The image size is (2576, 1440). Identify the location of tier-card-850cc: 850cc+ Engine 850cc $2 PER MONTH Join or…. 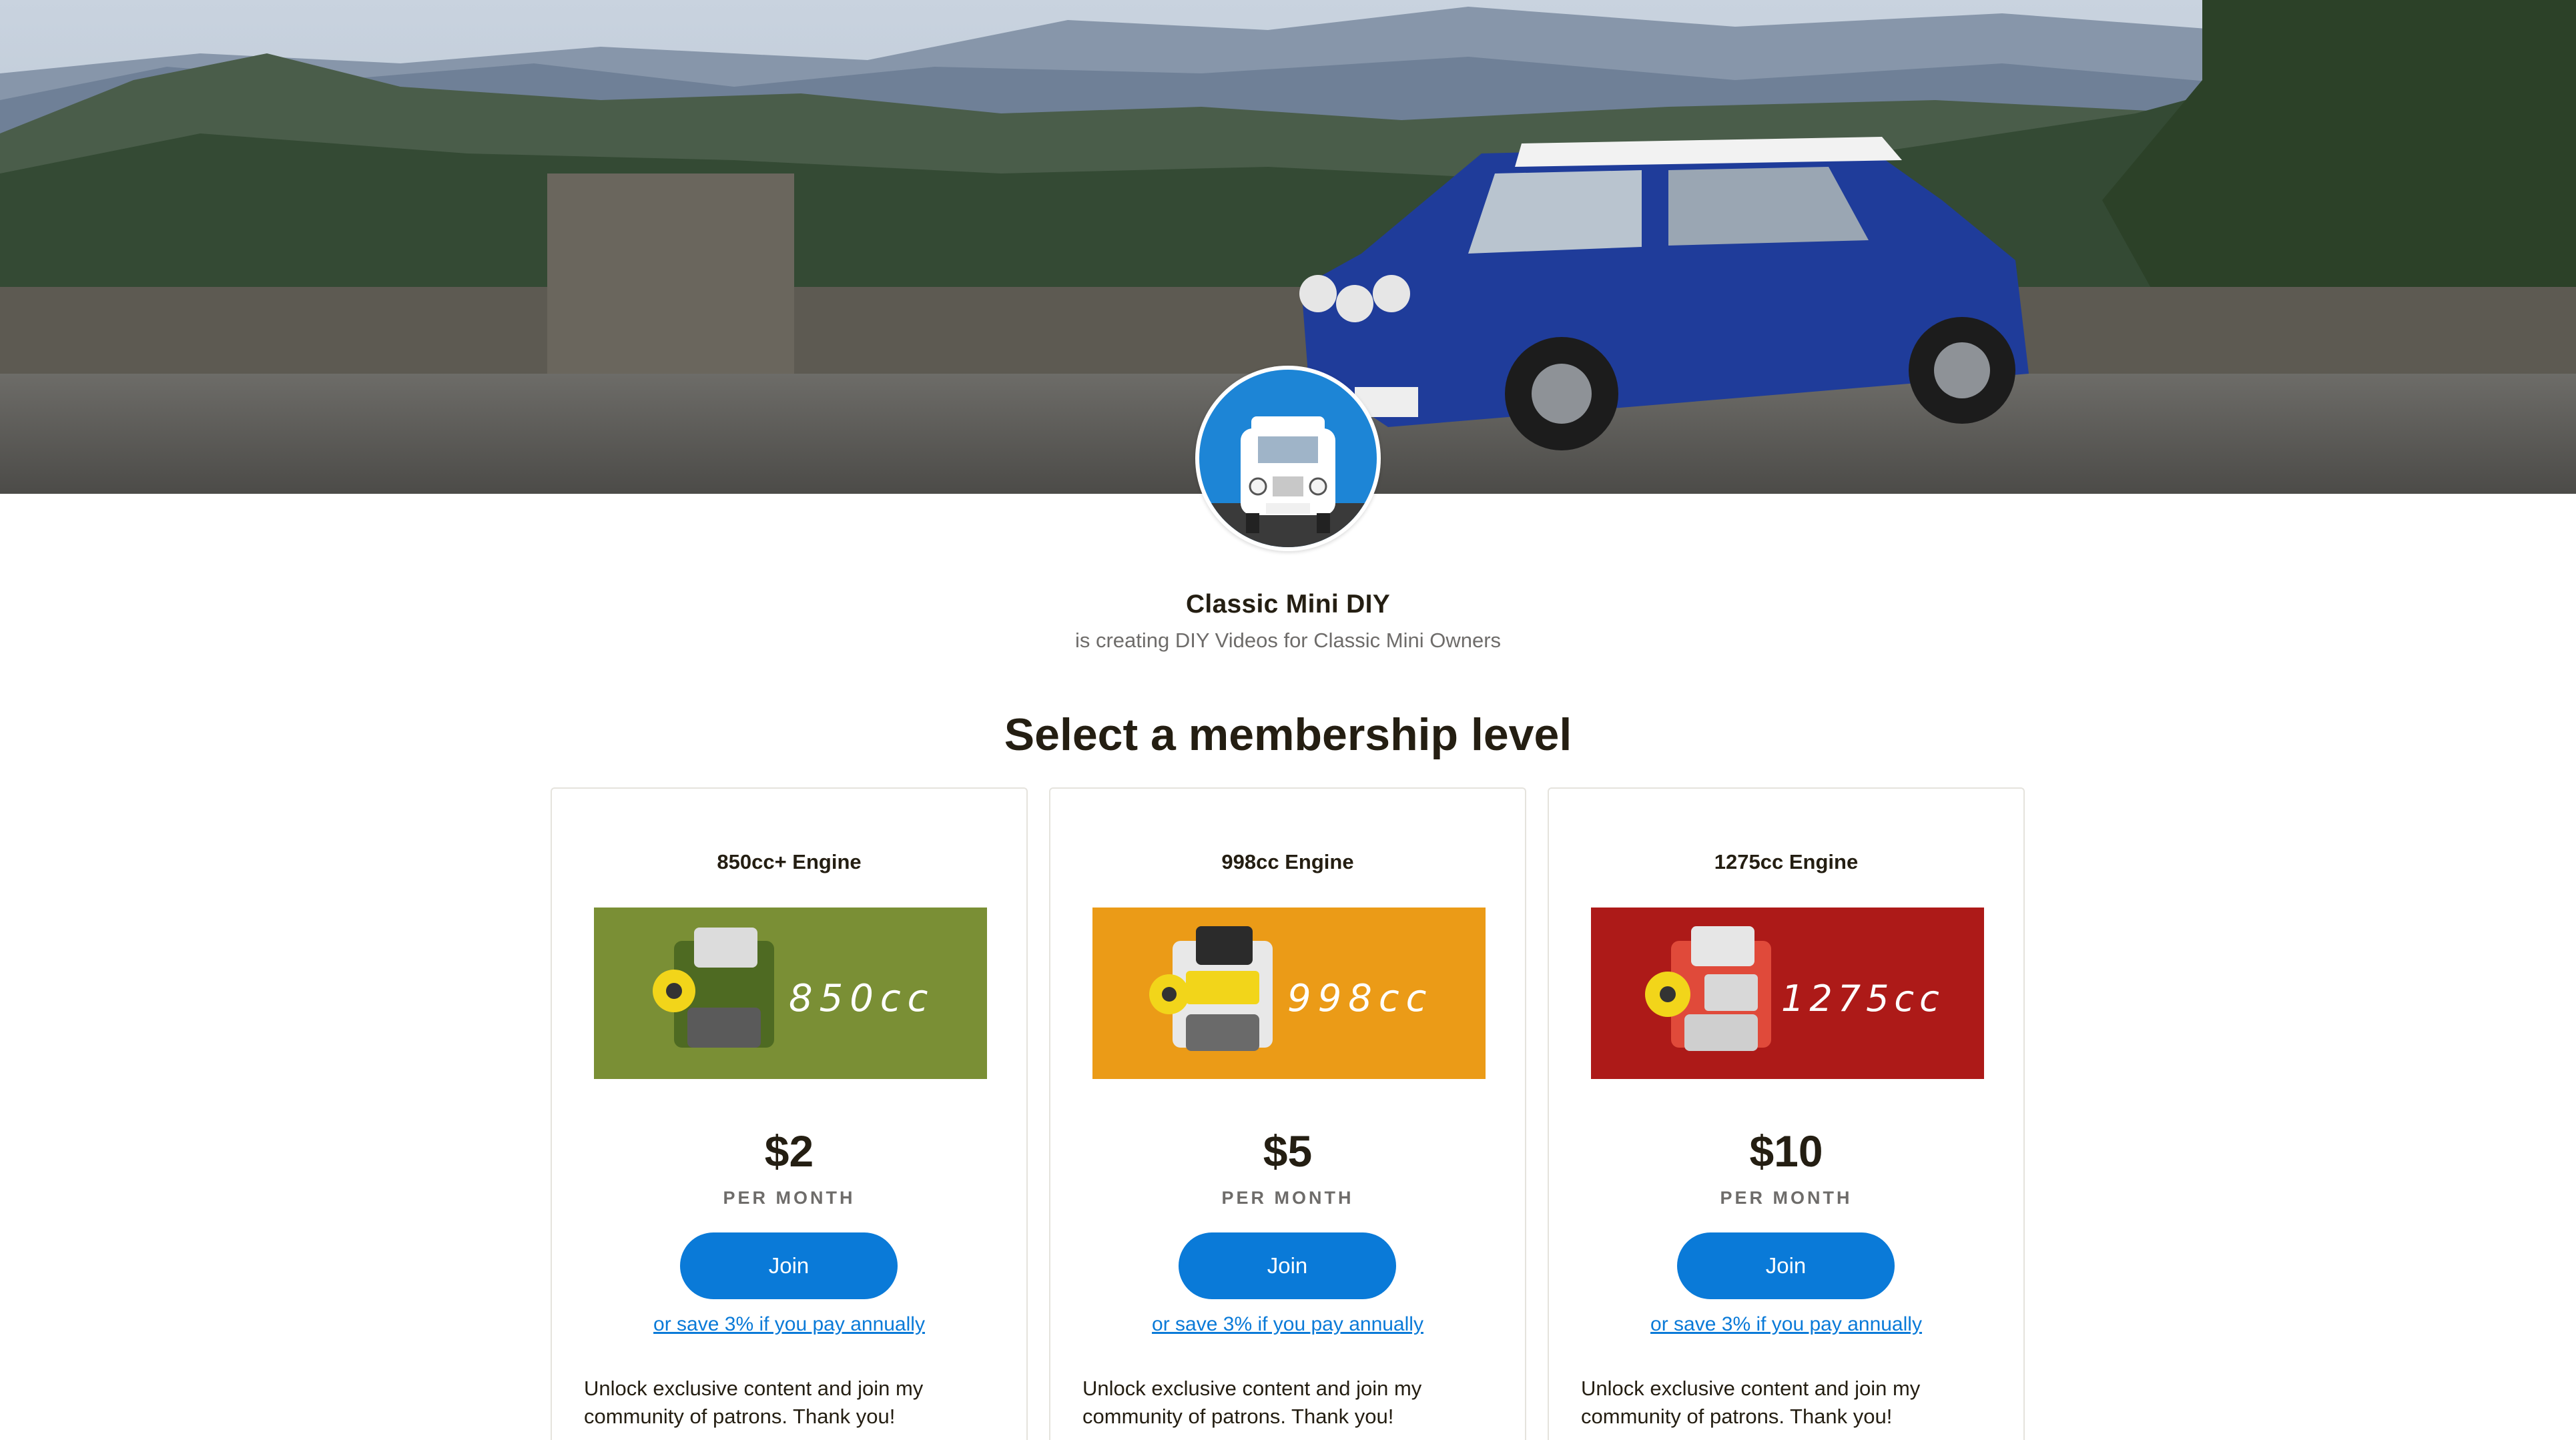
(789, 1113).